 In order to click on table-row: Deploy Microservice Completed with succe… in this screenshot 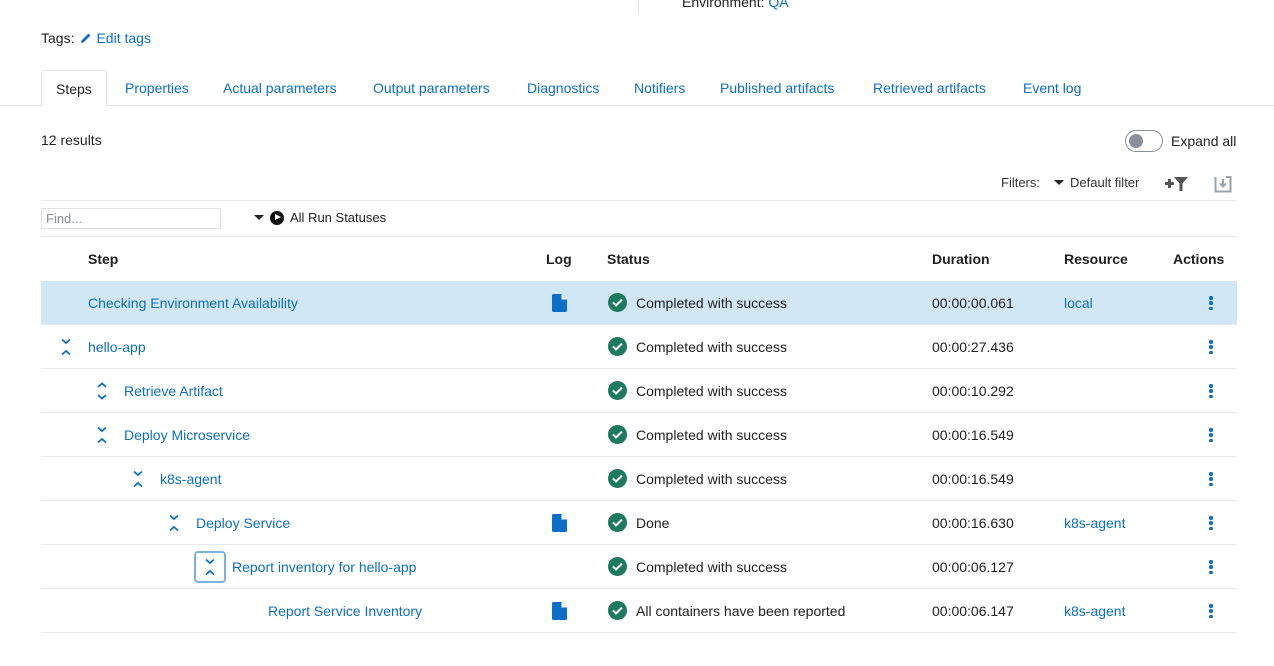, I will do `click(639, 435)`.